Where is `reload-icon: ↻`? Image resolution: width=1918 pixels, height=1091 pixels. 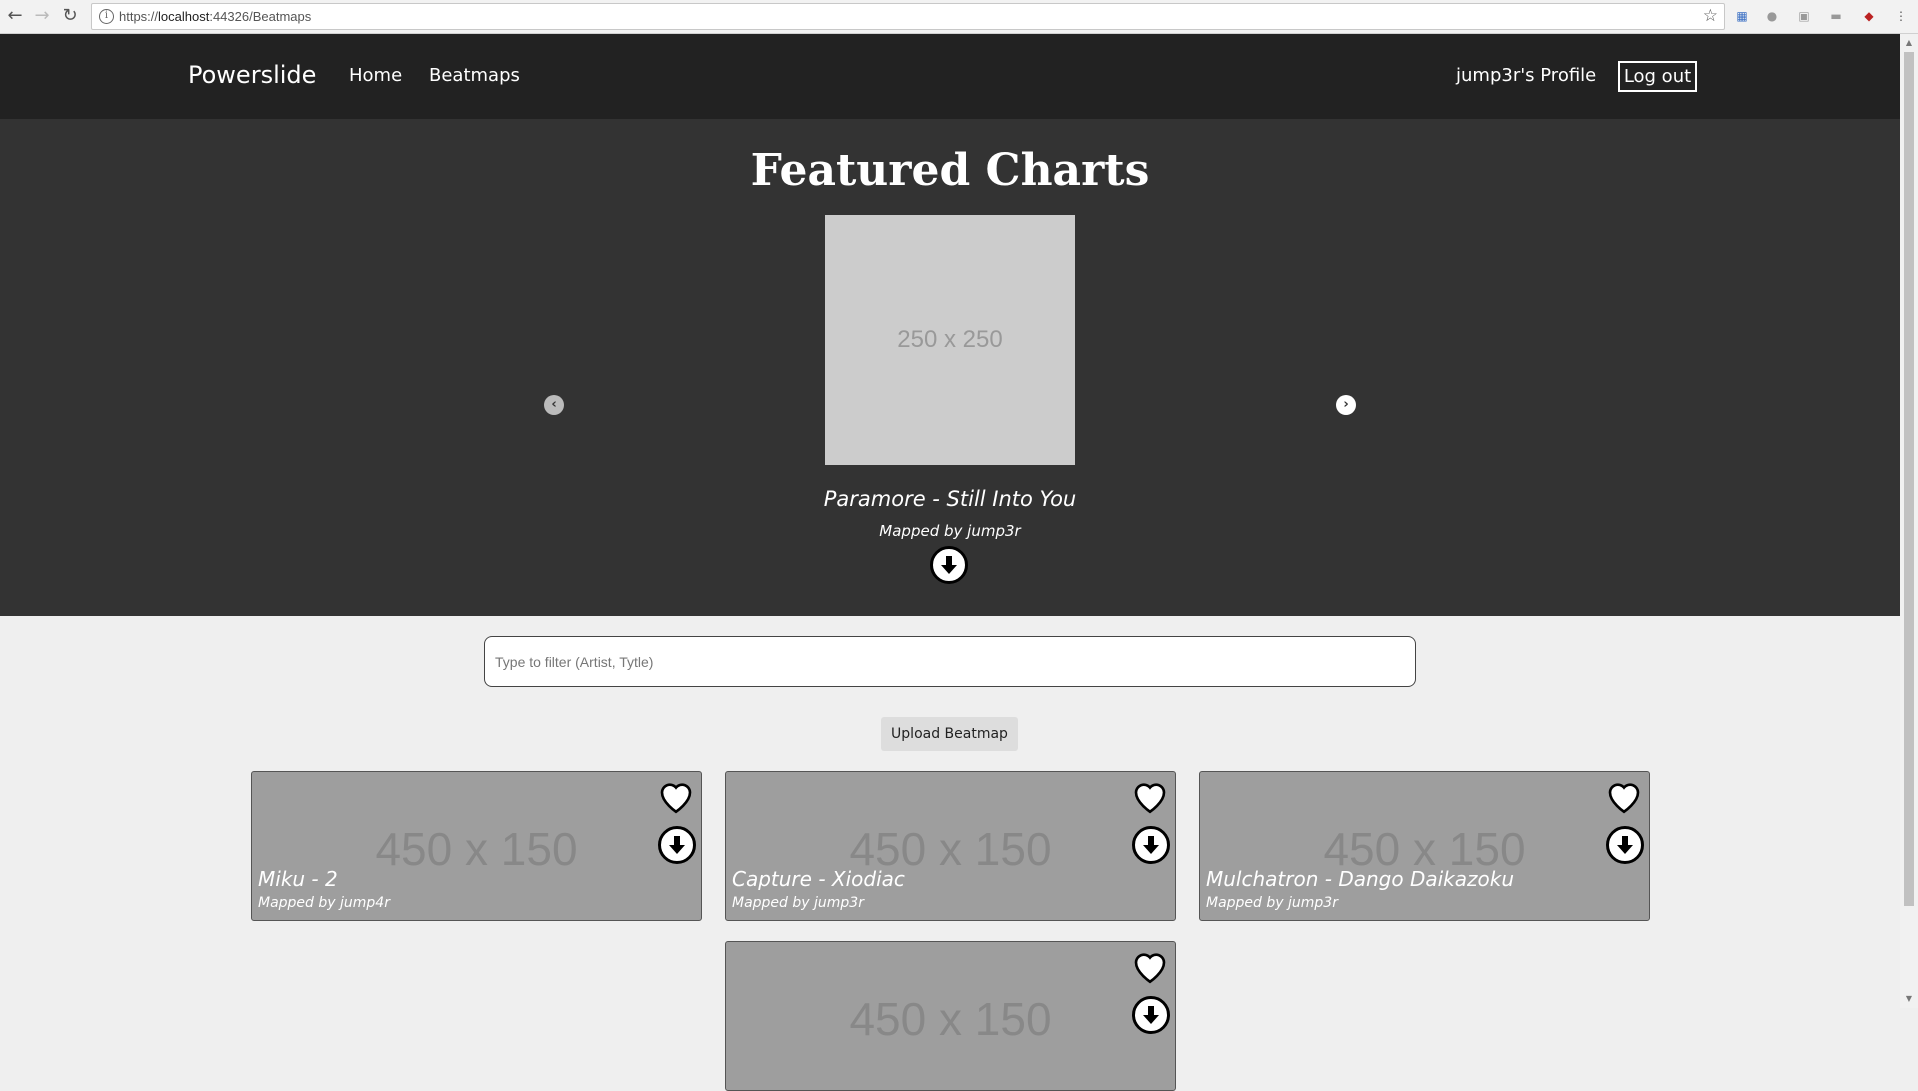 reload-icon: ↻ is located at coordinates (70, 16).